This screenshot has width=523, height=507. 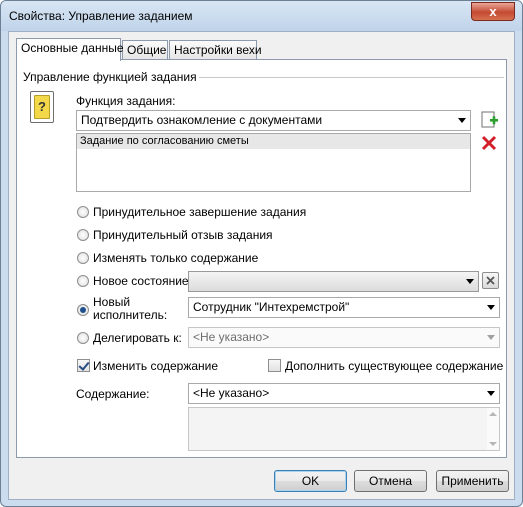 I want to click on new-executor-value: Сотрудник "Интехремстрой", so click(x=271, y=307).